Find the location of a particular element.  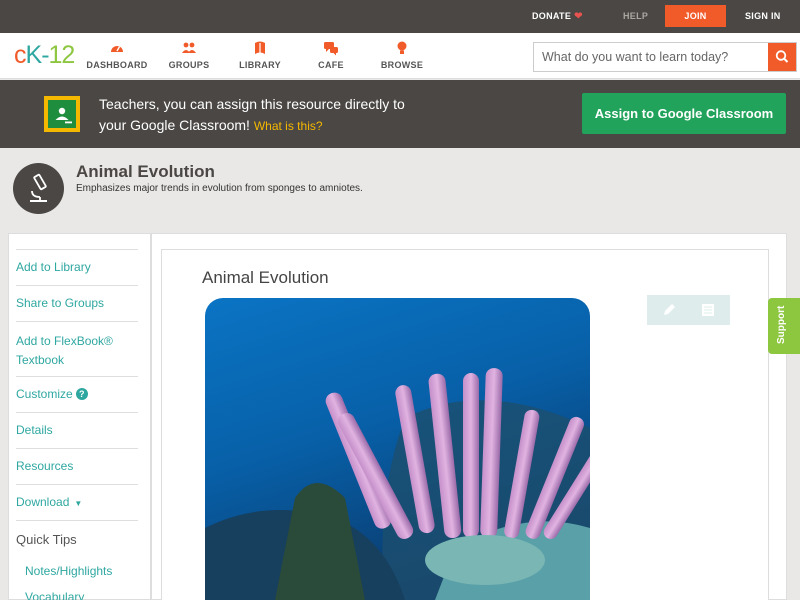

logo-k: K is located at coordinates (34, 55).